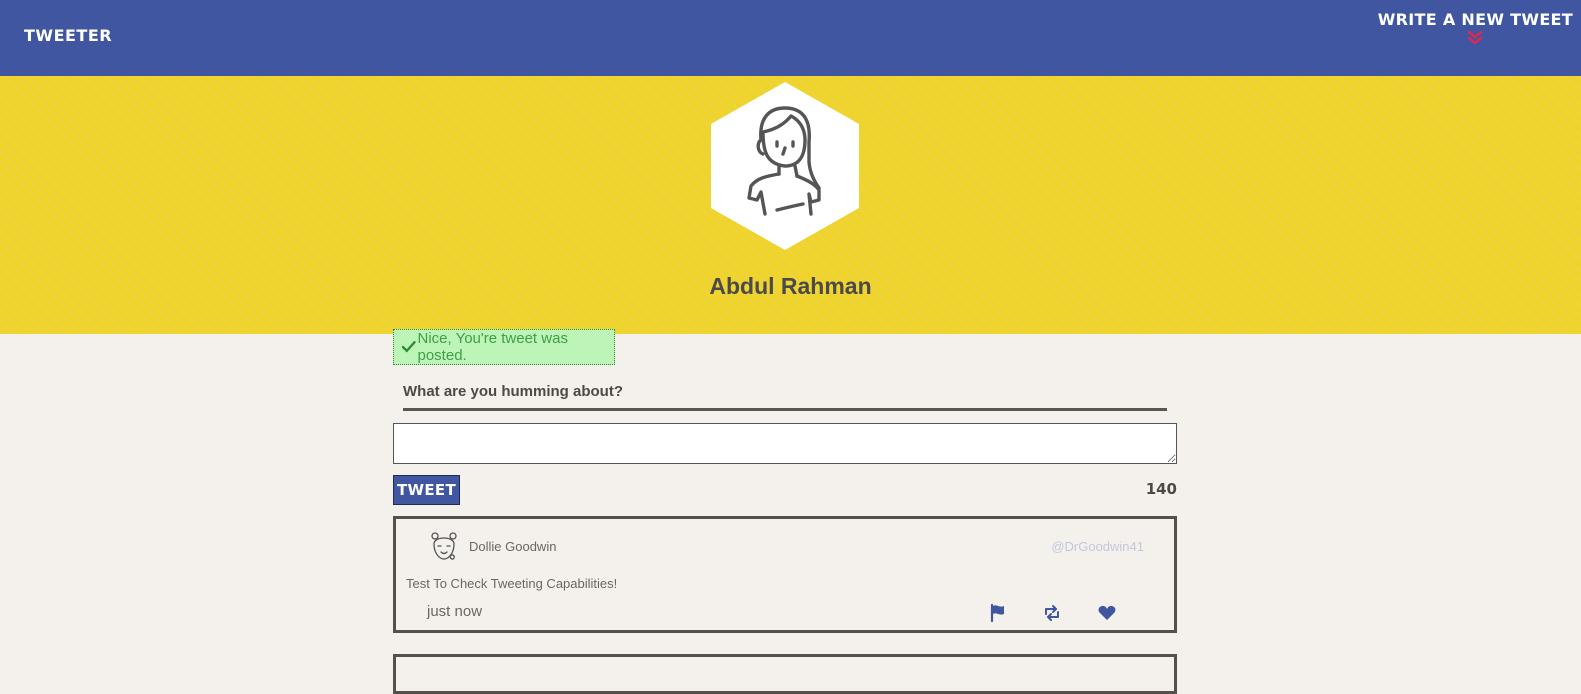 The width and height of the screenshot is (1581, 694). What do you see at coordinates (512, 583) in the screenshot?
I see `tweet-text: Test To Check Tweeting Capabilities!` at bounding box center [512, 583].